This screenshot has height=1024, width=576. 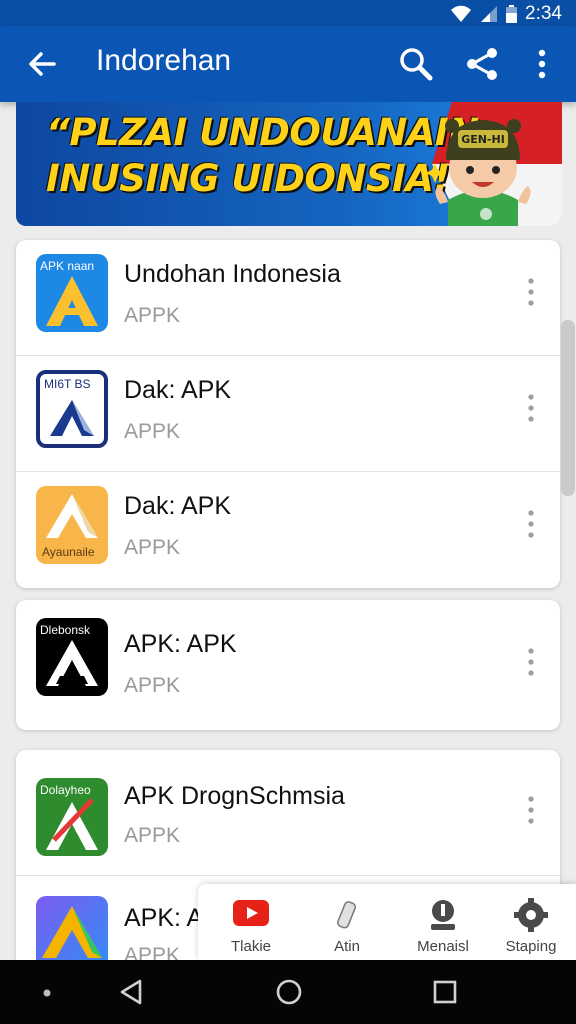 What do you see at coordinates (443, 915) in the screenshot?
I see `person-icon` at bounding box center [443, 915].